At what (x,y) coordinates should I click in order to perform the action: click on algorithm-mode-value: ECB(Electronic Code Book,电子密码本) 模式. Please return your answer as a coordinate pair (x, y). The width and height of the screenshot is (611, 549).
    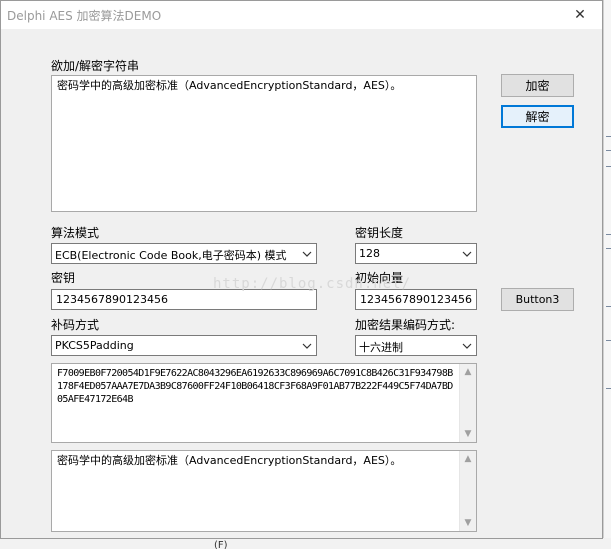
    Looking at the image, I should click on (171, 255).